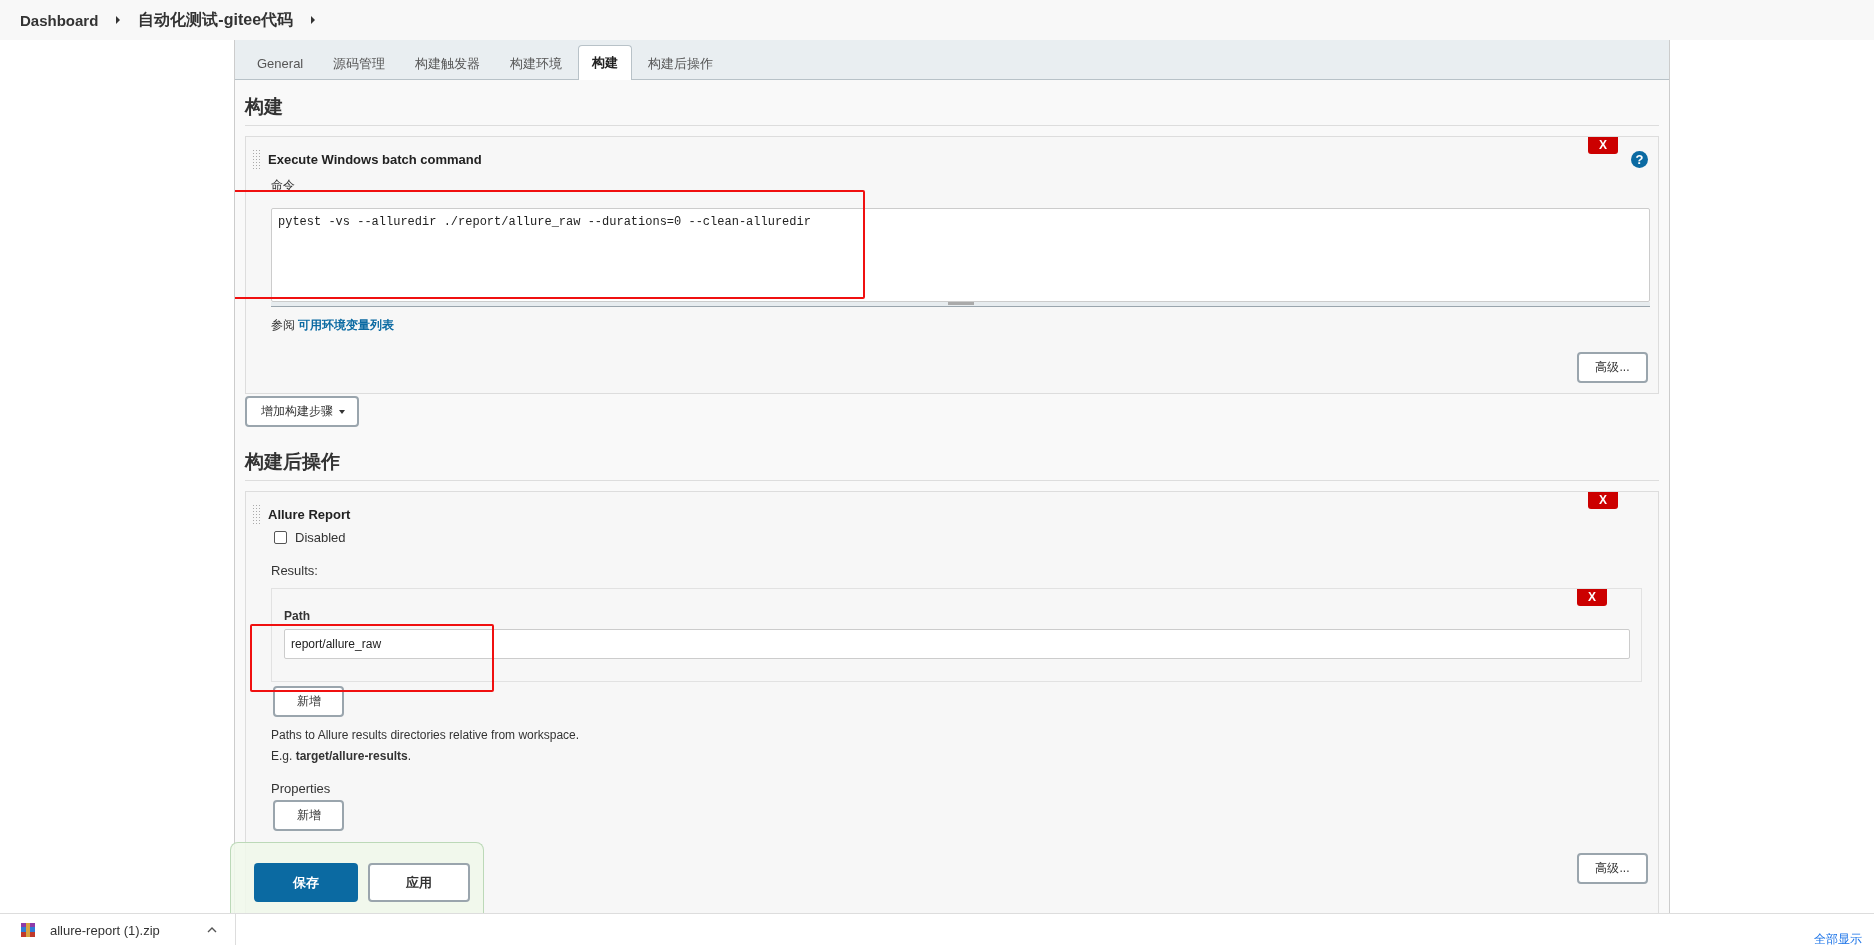 This screenshot has width=1874, height=945. I want to click on tab: 构建触发器, so click(448, 63).